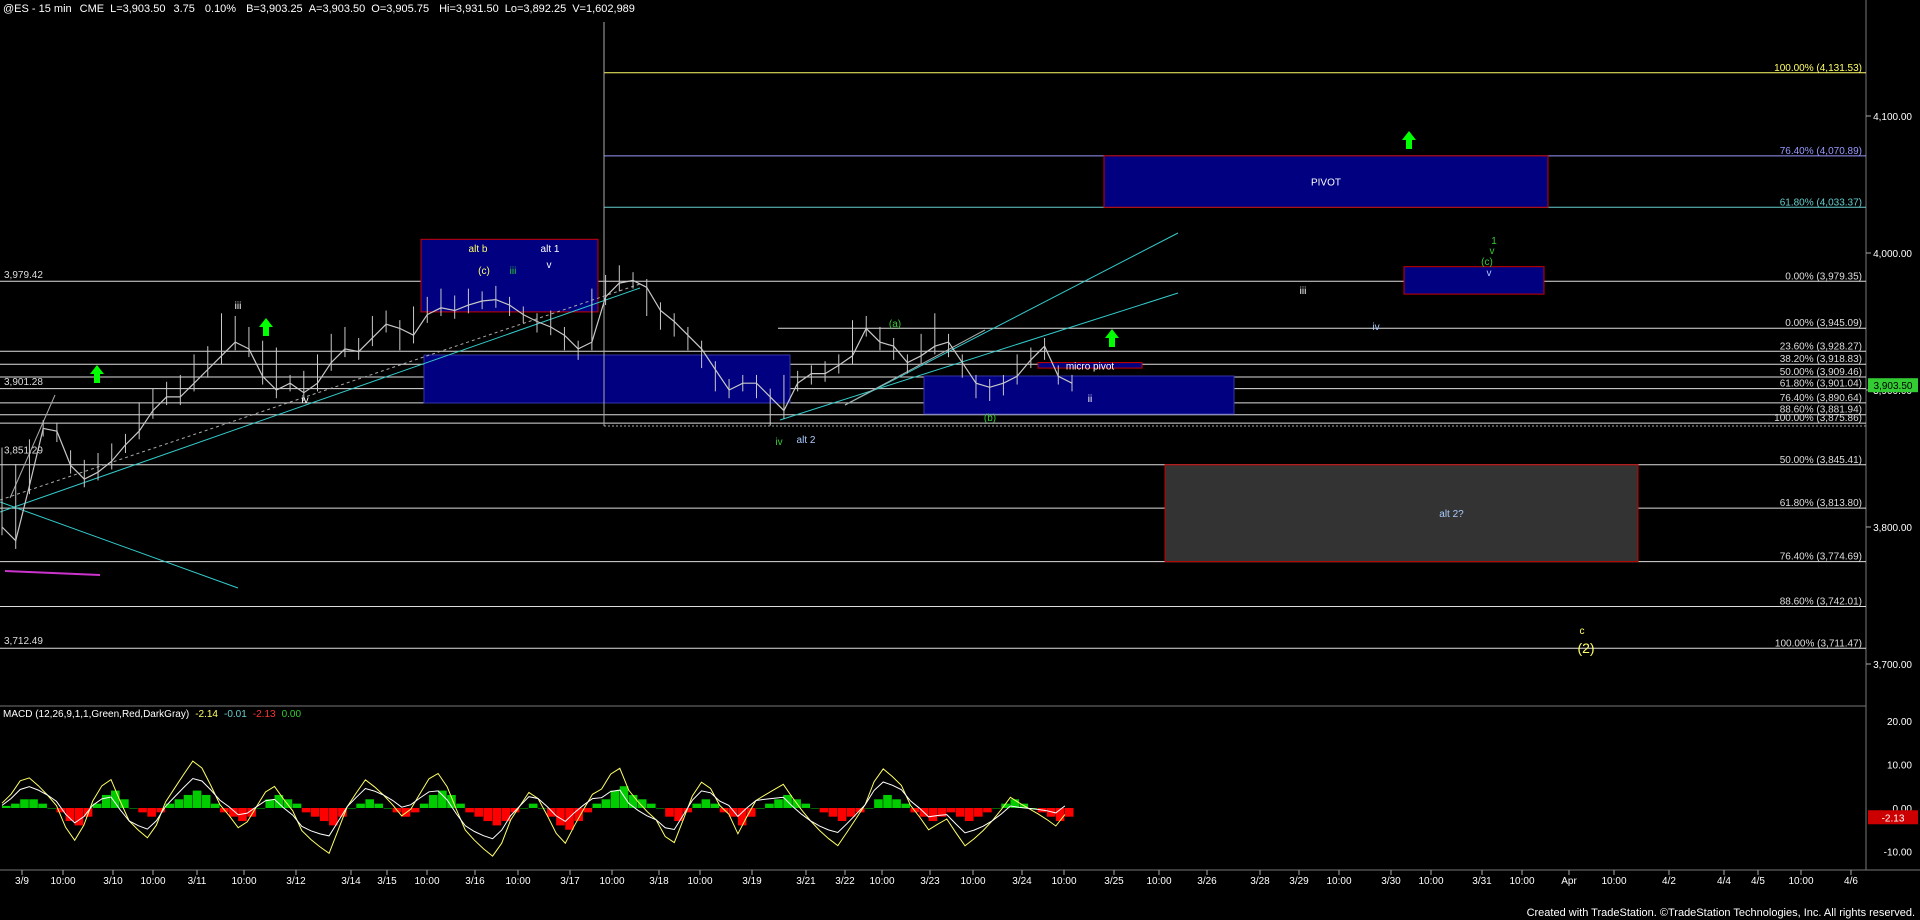  What do you see at coordinates (1818, 643) in the screenshot?
I see `fib-label: 100.00% (3,711.47)` at bounding box center [1818, 643].